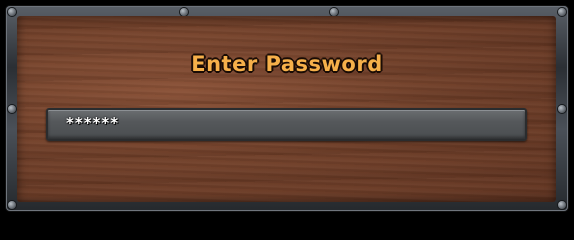 The width and height of the screenshot is (574, 240). I want to click on dialog-title: Enter Password, so click(287, 64).